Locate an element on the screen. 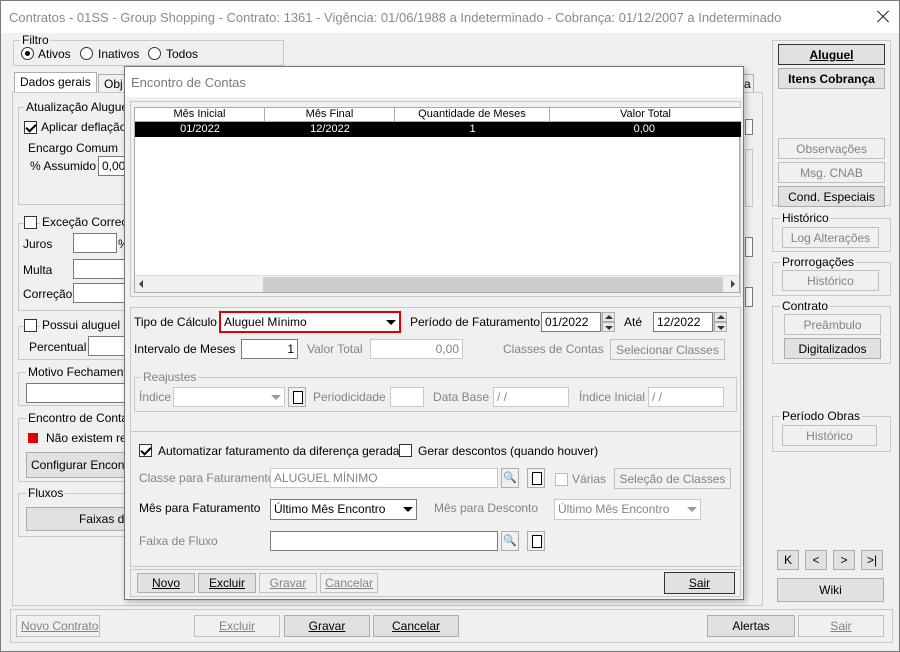  scroll-thumb is located at coordinates (493, 284).